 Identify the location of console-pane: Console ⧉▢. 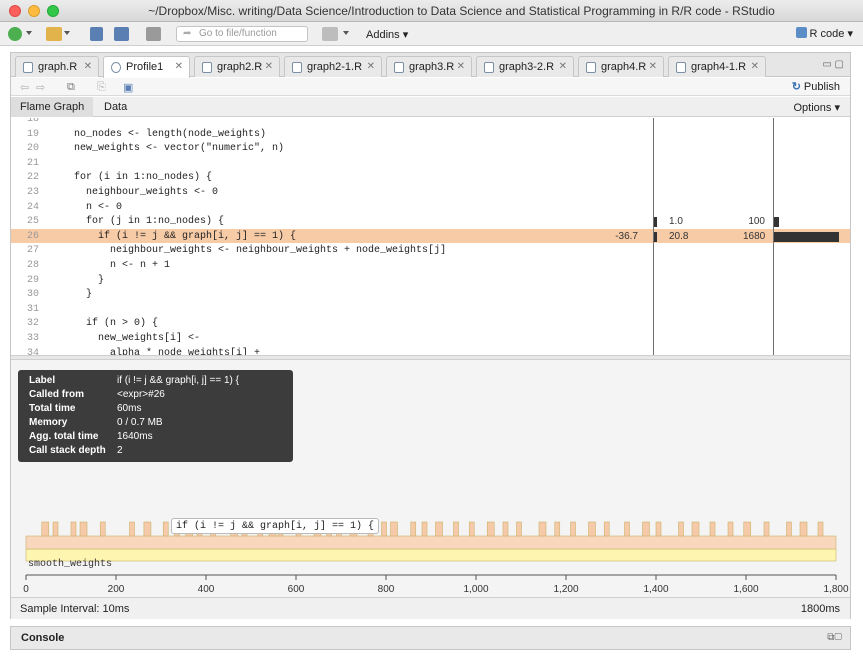
(430, 638).